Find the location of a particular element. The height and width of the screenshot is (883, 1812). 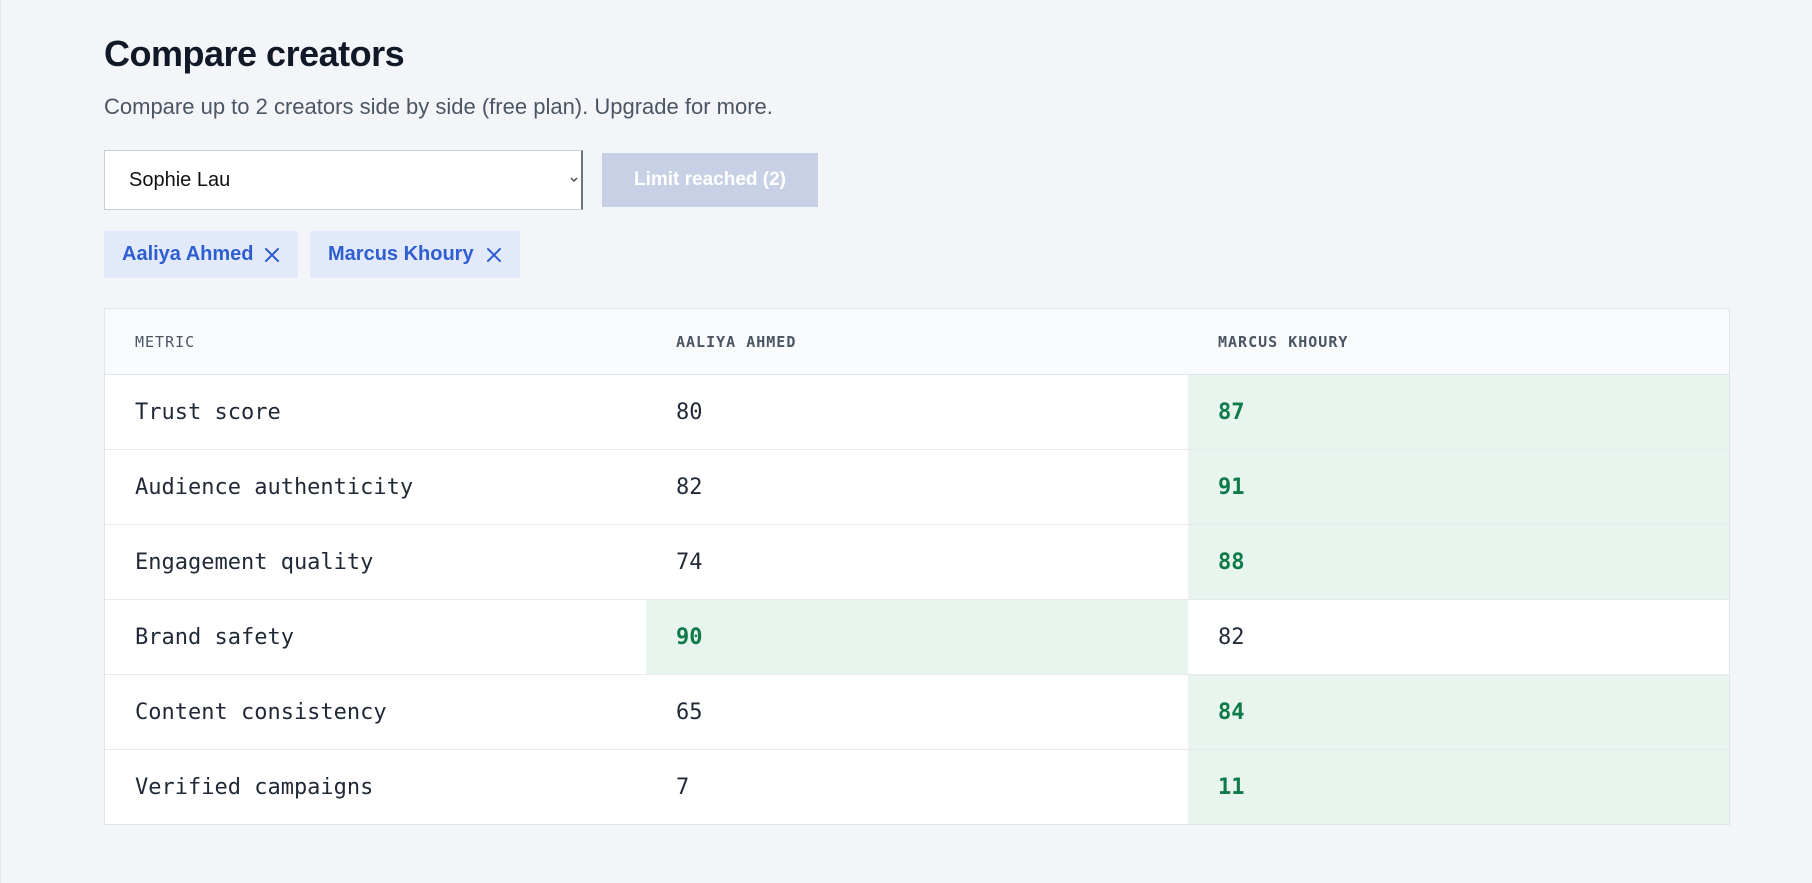

table-row: Trust score 80 87 is located at coordinates (917, 412).